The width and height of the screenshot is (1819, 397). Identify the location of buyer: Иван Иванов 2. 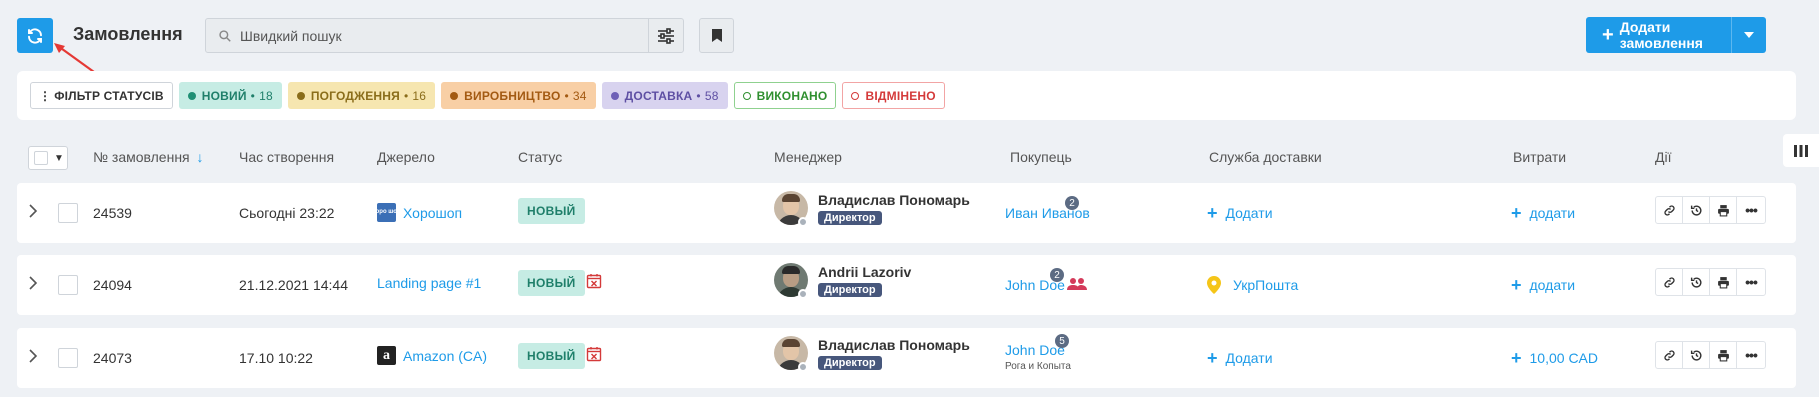
(1047, 208).